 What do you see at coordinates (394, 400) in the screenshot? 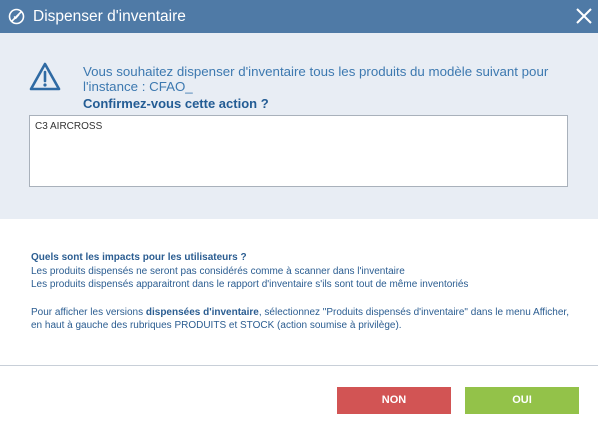
I see `no-button: NON` at bounding box center [394, 400].